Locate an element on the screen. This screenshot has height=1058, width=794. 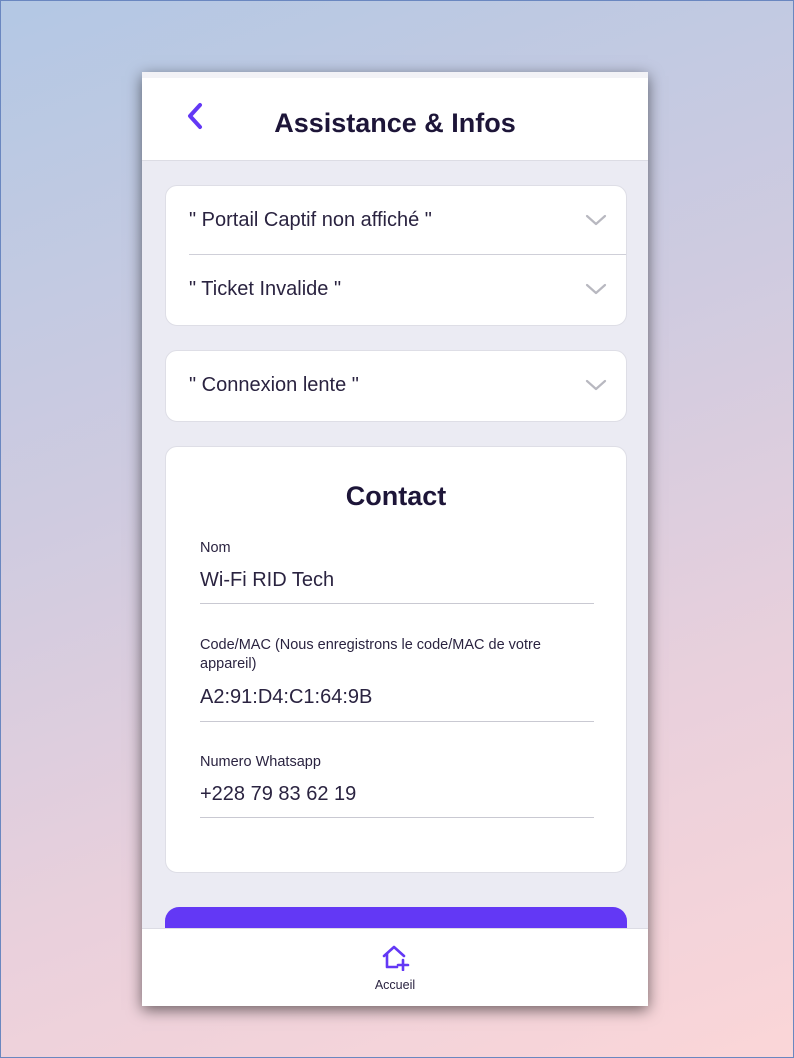
whatsapp-label: Numero Whatsapp is located at coordinates (260, 762).